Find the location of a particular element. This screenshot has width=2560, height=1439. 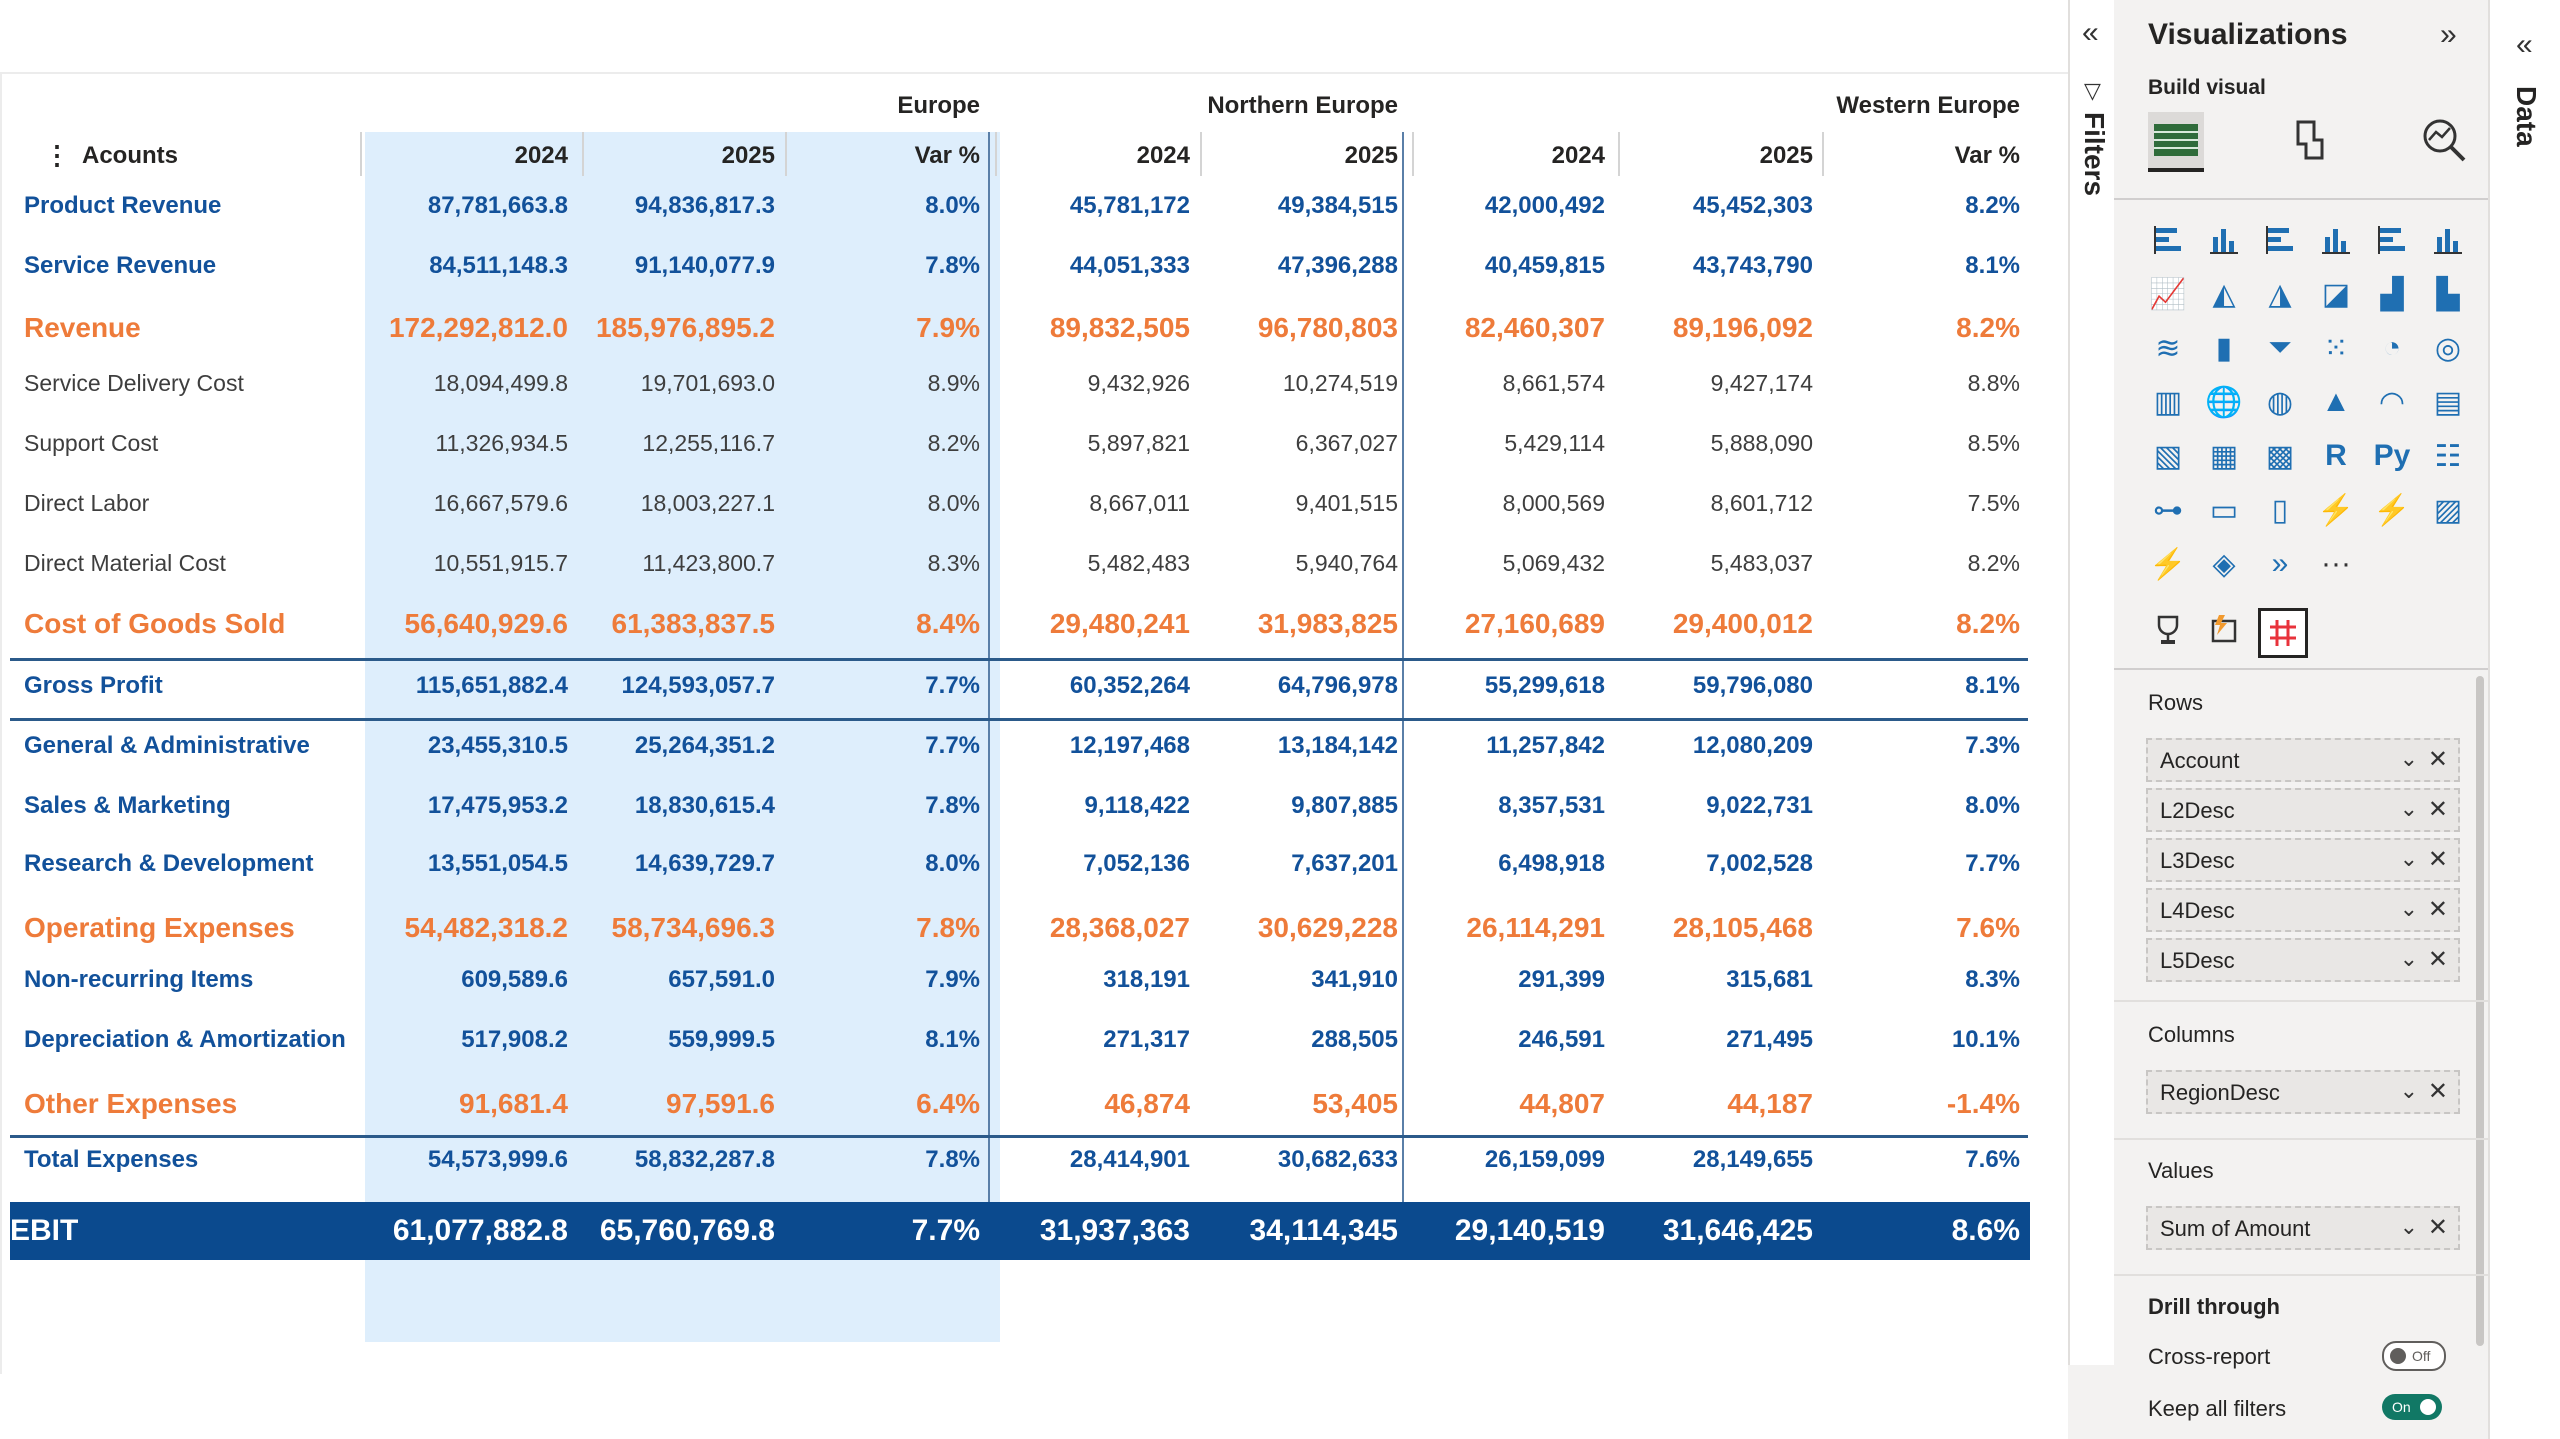

gauge-icon: ◠ is located at coordinates (2392, 402).